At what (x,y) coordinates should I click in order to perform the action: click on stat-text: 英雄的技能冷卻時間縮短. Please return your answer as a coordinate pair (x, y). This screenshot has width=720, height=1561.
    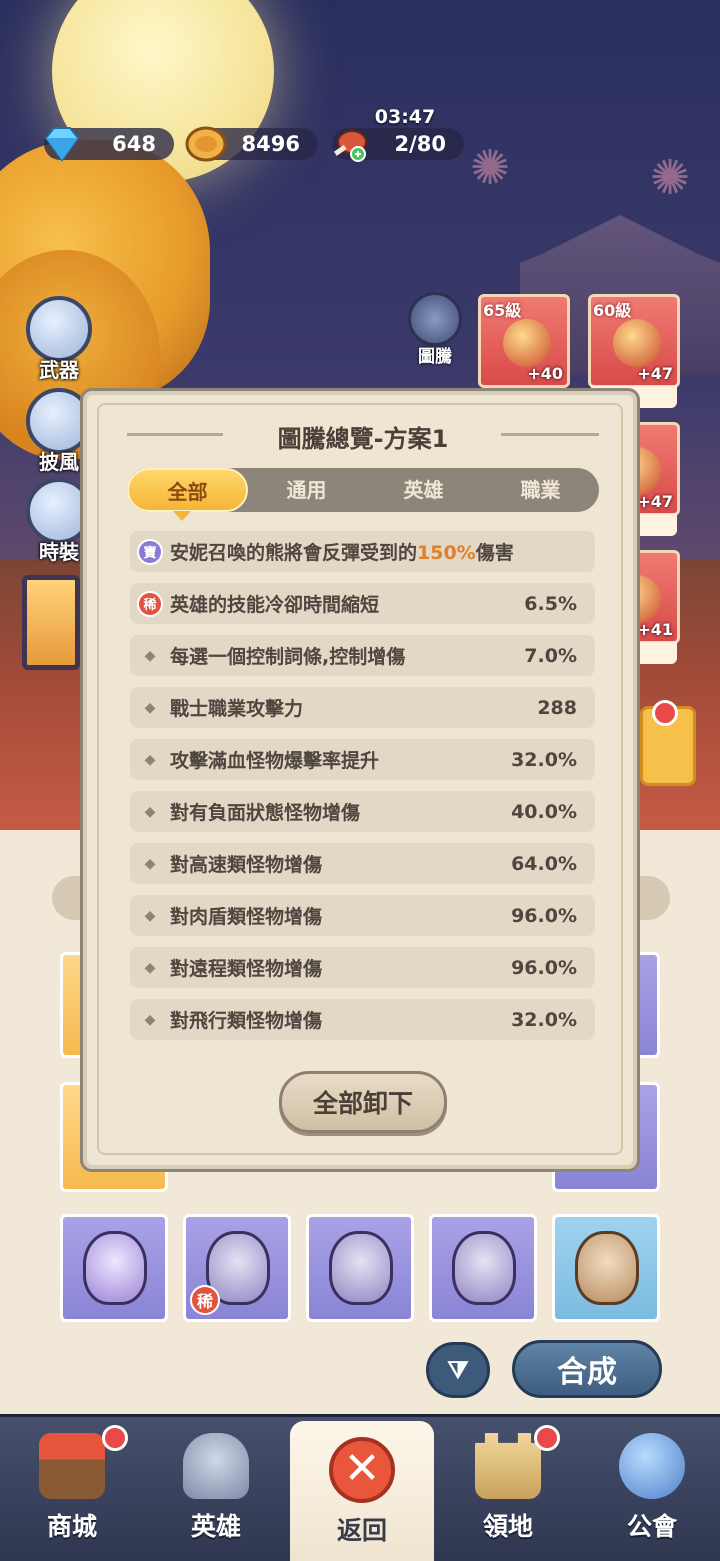
    Looking at the image, I should click on (275, 605).